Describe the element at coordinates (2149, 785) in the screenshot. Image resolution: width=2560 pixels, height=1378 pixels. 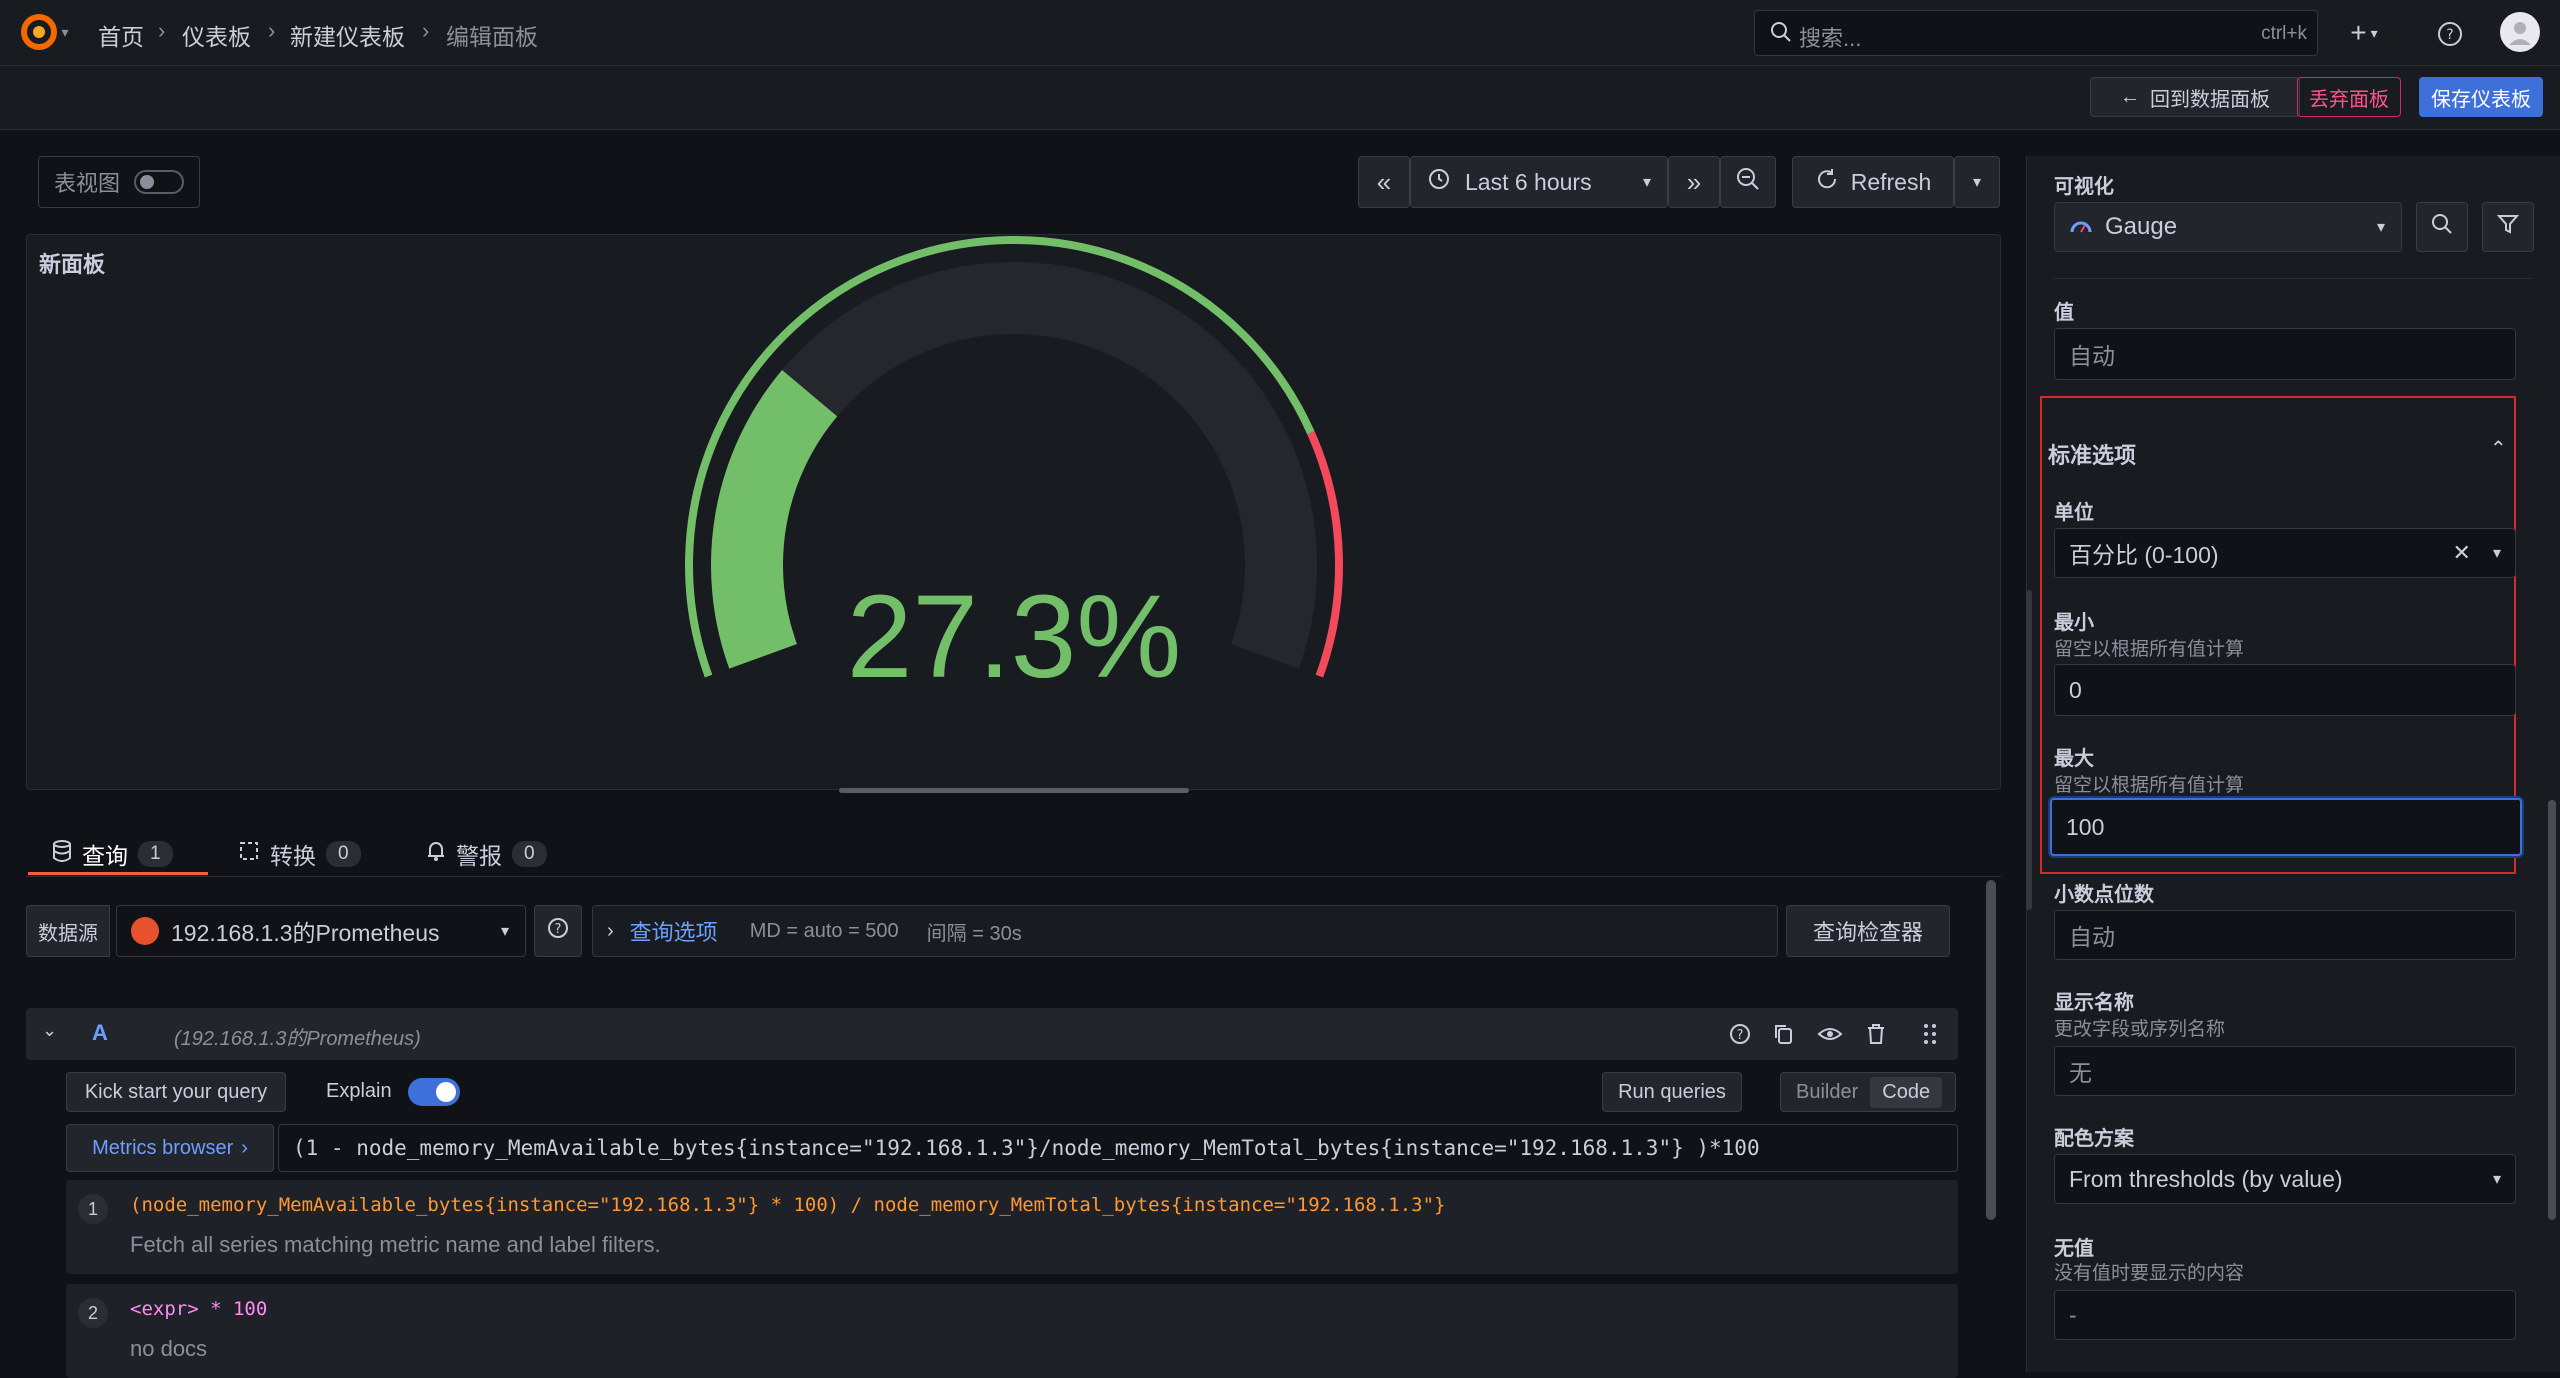
I see `max-description: 留空以根据所有值计算` at that location.